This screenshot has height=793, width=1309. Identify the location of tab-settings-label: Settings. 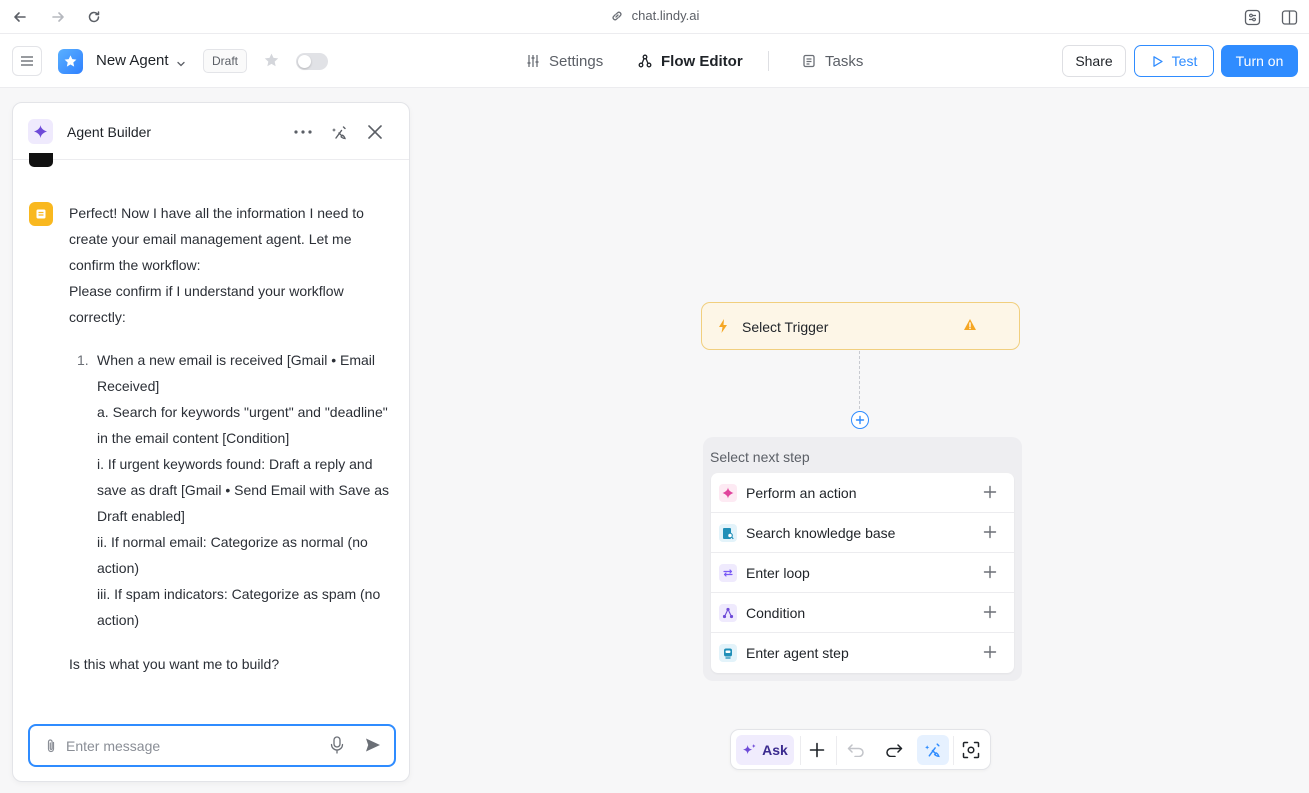
(576, 61).